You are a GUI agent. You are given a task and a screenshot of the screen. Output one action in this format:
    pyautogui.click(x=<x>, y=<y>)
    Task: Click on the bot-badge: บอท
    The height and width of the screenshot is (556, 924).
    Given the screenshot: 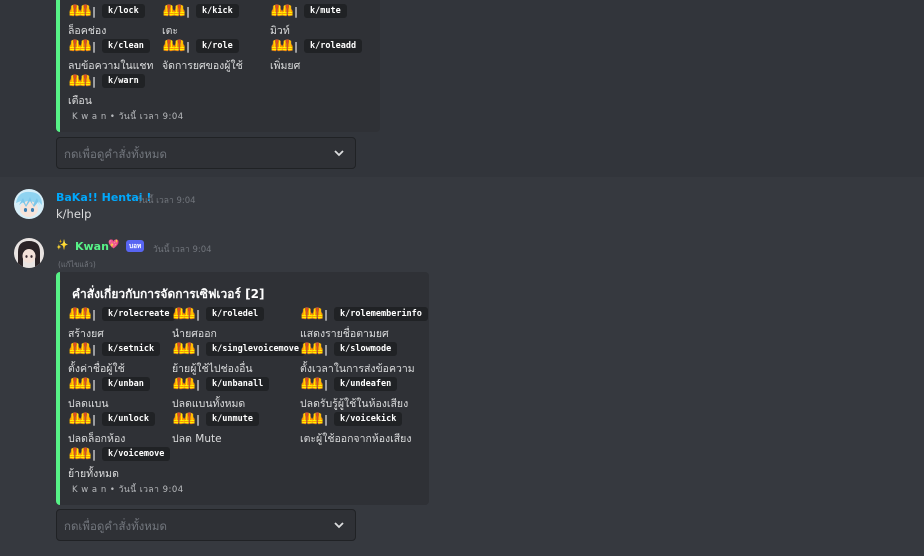 What is the action you would take?
    pyautogui.click(x=135, y=246)
    